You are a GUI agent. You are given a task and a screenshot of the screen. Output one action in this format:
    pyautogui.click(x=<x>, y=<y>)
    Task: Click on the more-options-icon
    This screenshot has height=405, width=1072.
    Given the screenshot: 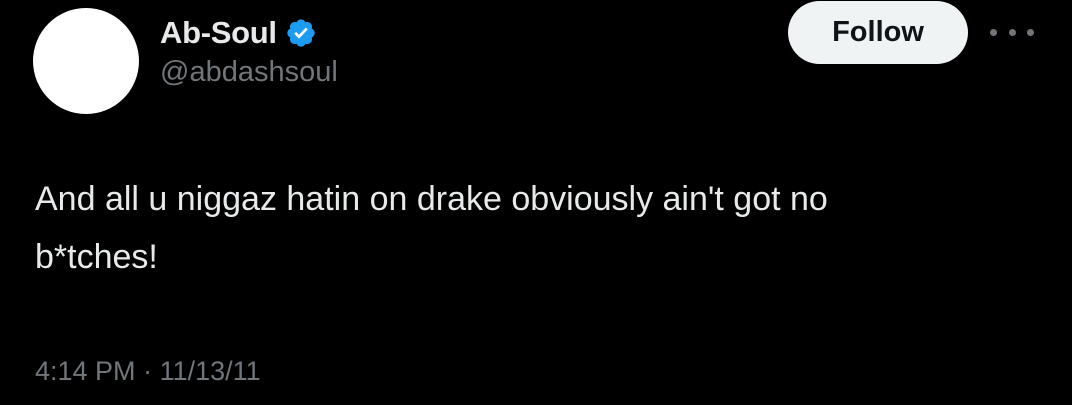 What is the action you would take?
    pyautogui.click(x=1012, y=32)
    